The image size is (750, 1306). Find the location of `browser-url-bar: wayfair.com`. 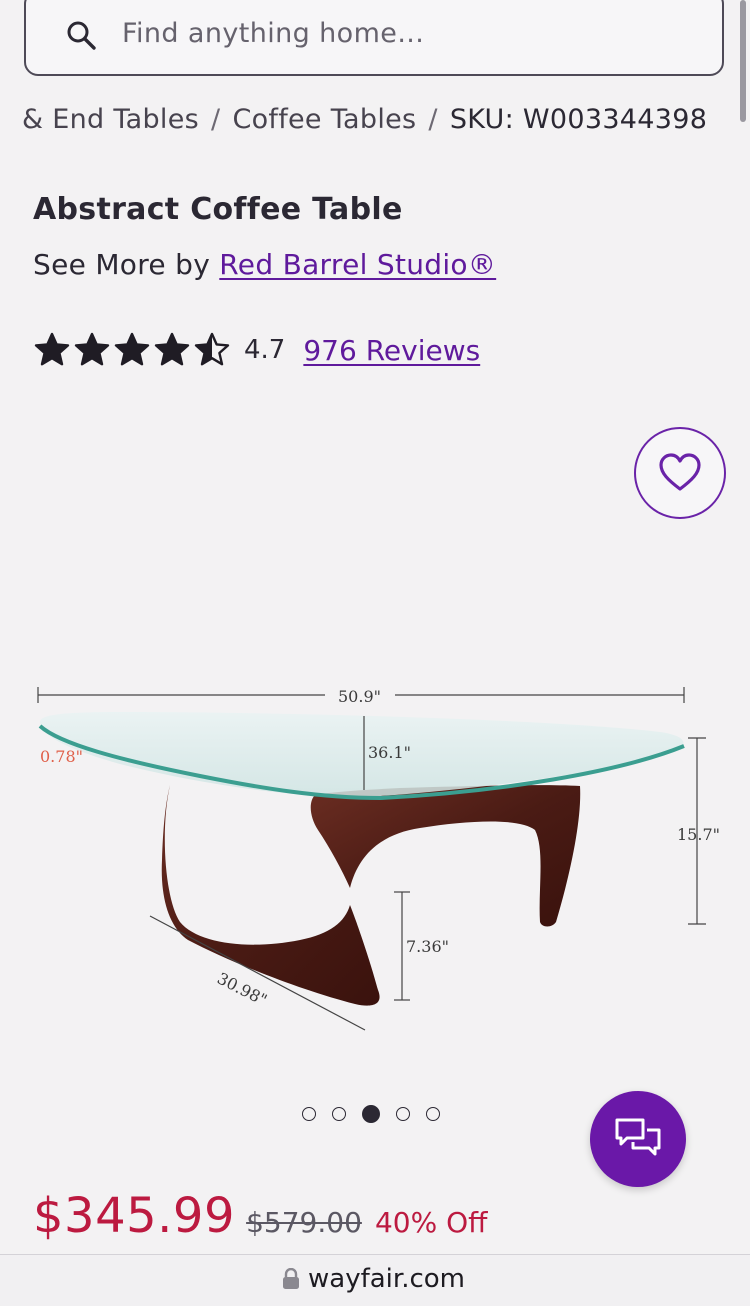

browser-url-bar: wayfair.com is located at coordinates (375, 1280).